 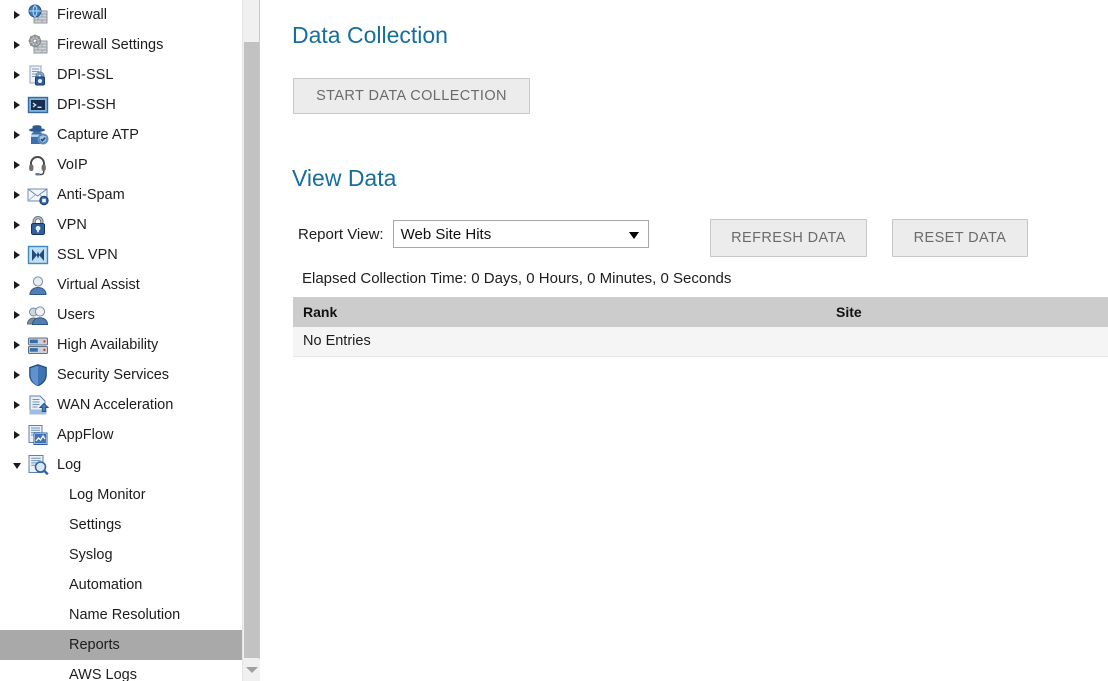 What do you see at coordinates (107, 495) in the screenshot?
I see `sidebar-item-label: Log Monitor` at bounding box center [107, 495].